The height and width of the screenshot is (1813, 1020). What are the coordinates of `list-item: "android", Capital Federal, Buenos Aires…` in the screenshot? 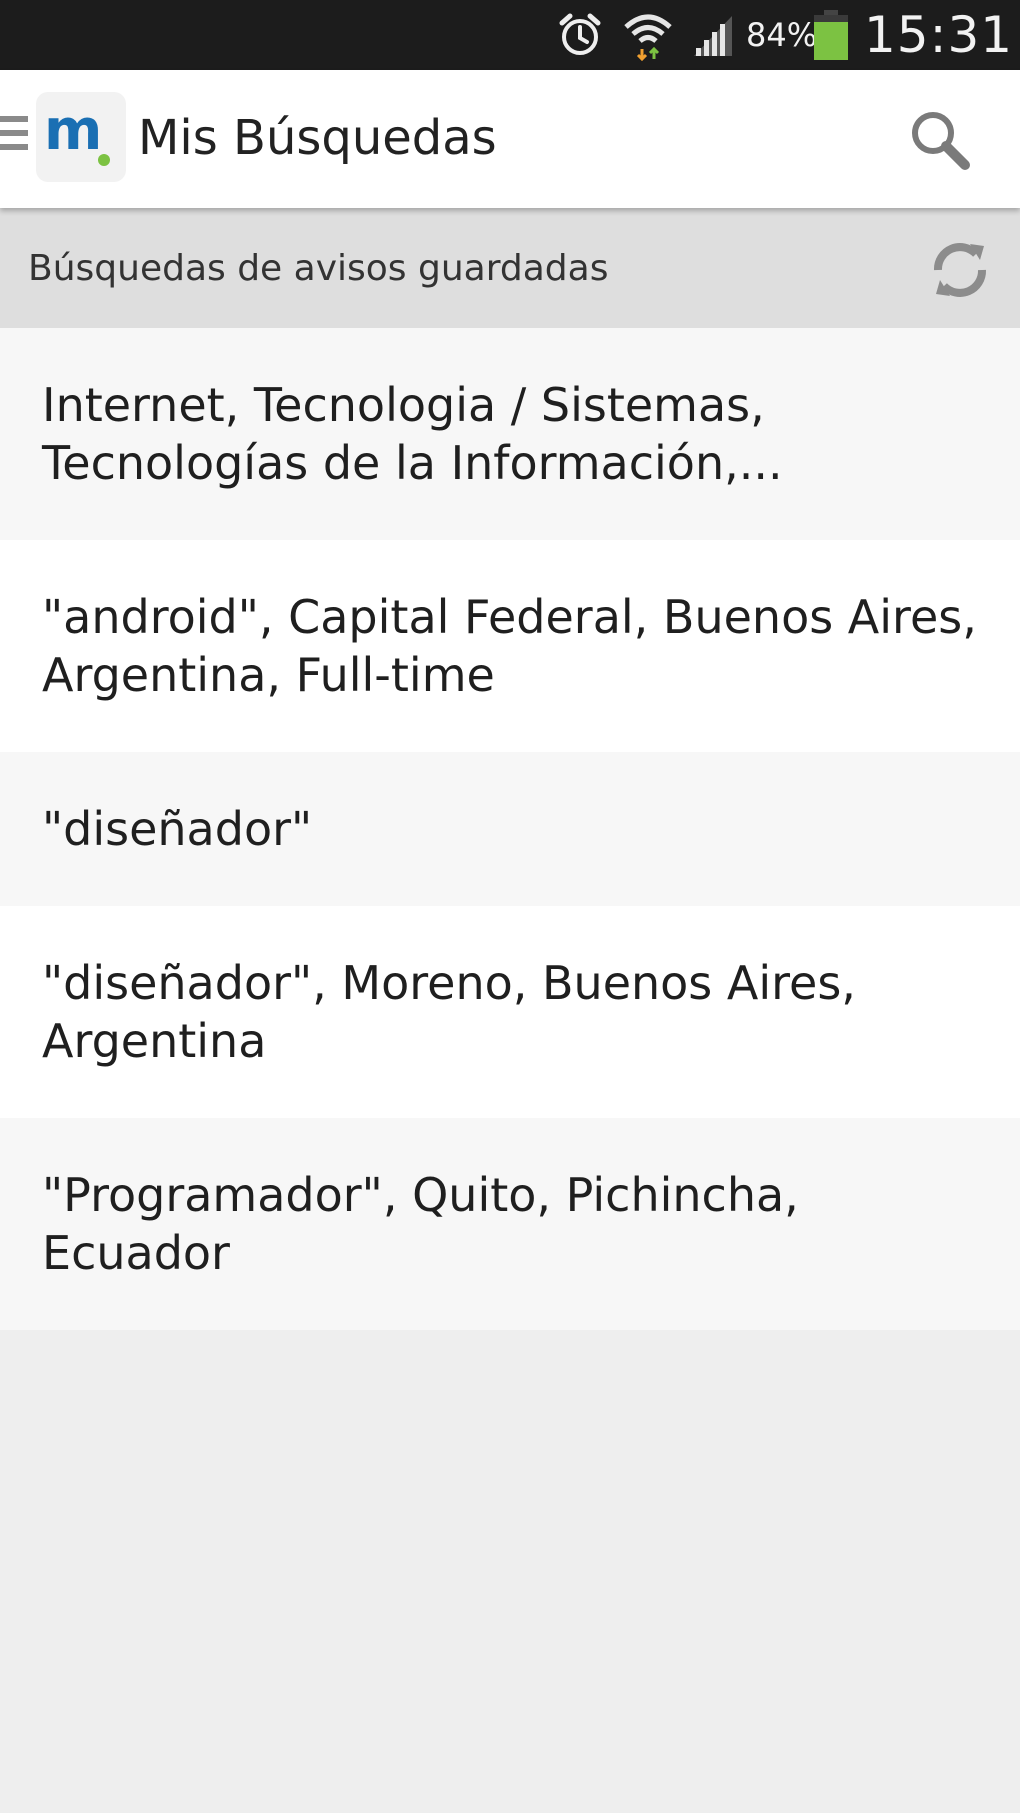 It's located at (510, 646).